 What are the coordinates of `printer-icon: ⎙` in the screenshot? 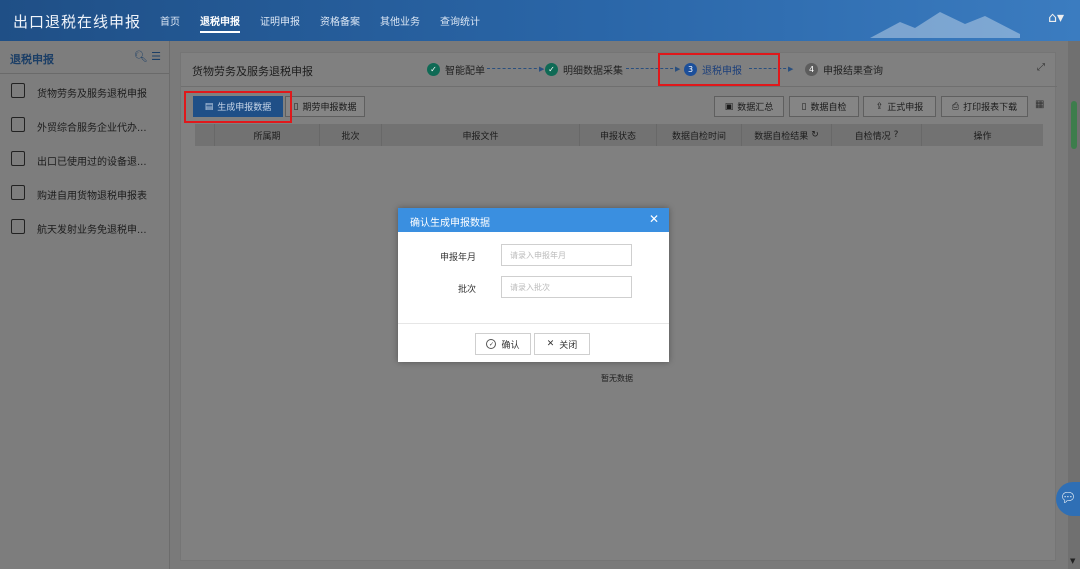 It's located at (955, 106).